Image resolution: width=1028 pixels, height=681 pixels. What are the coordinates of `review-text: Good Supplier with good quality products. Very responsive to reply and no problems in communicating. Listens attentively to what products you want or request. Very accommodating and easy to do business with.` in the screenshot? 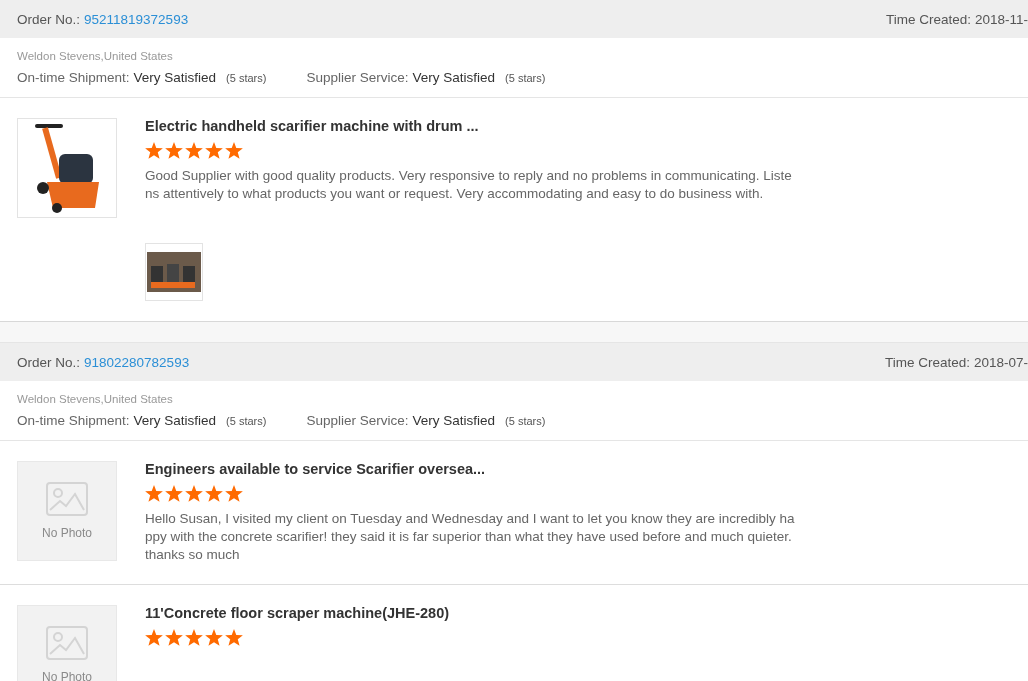 It's located at (469, 185).